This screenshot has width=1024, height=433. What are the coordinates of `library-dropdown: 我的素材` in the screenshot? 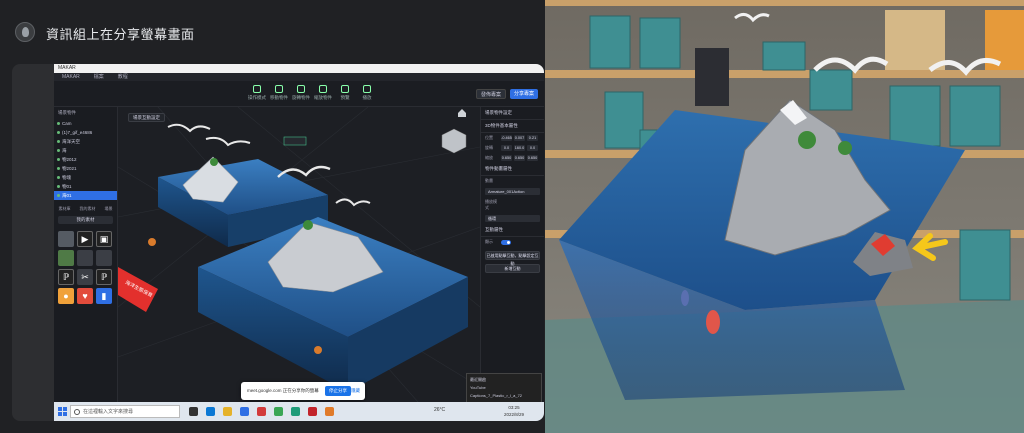 It's located at (85, 220).